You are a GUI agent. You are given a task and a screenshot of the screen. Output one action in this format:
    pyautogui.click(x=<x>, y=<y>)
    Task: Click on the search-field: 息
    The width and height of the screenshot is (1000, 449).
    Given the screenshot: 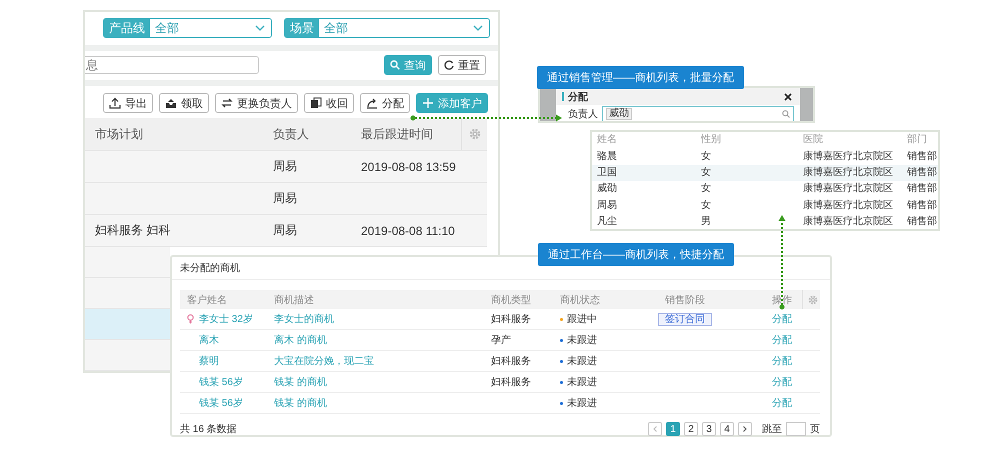 What is the action you would take?
    pyautogui.click(x=172, y=65)
    